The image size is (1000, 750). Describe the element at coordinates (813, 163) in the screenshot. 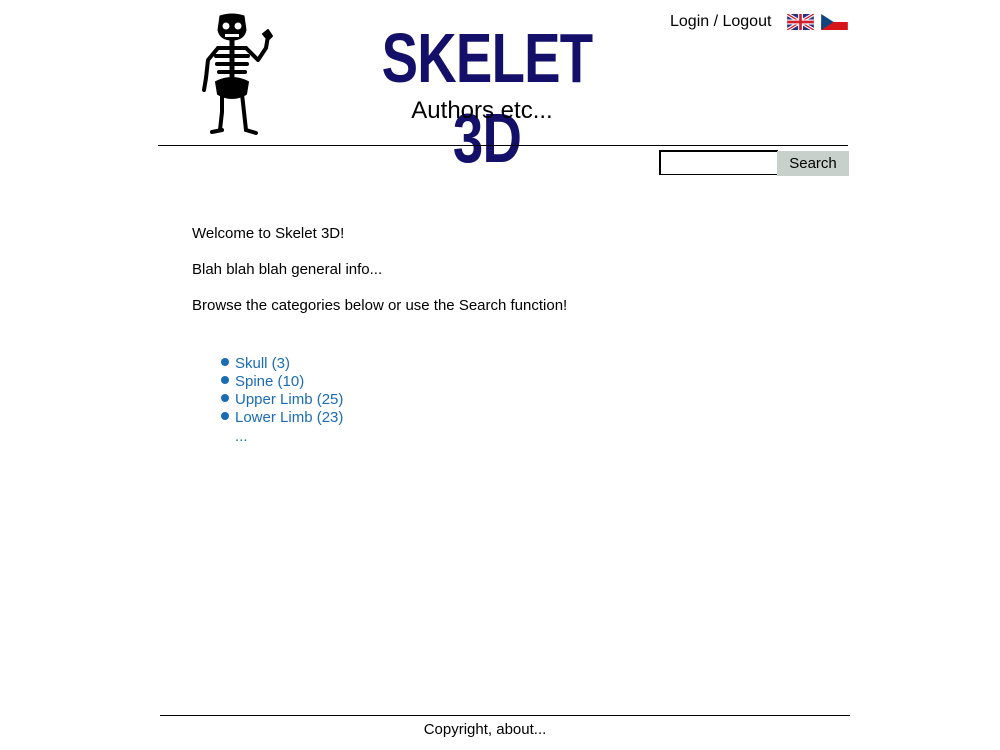

I see `search-button: Search` at that location.